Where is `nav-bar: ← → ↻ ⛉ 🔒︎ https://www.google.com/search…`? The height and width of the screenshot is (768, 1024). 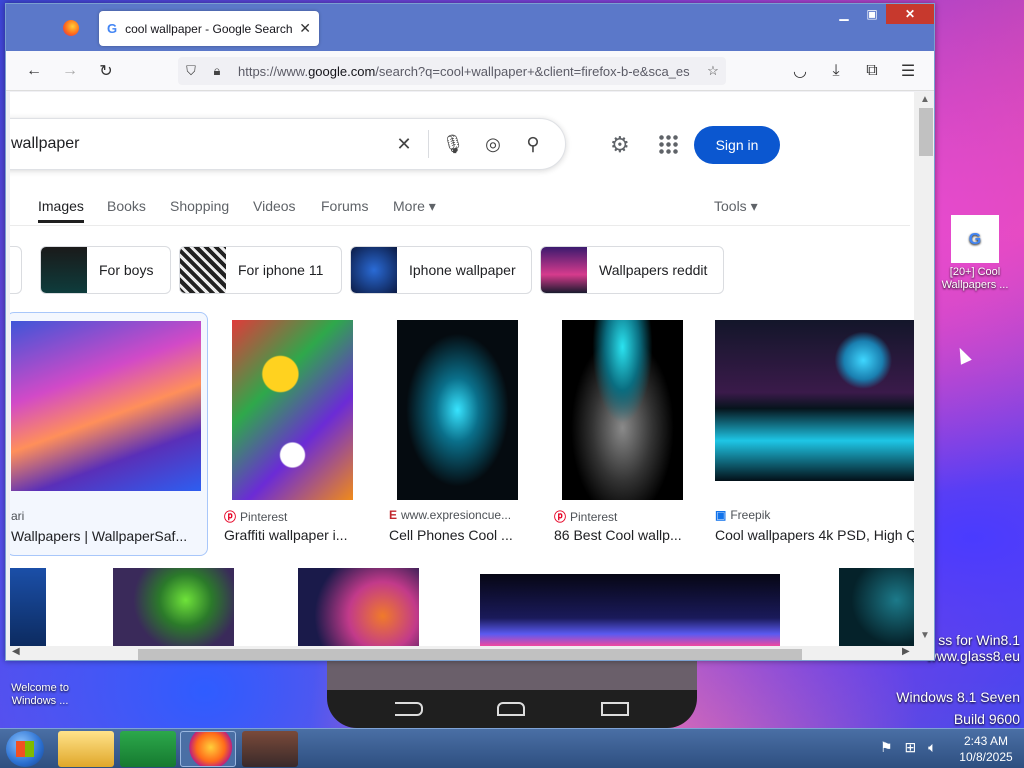
nav-bar: ← → ↻ ⛉ 🔒︎ https://www.google.com/search… is located at coordinates (470, 71).